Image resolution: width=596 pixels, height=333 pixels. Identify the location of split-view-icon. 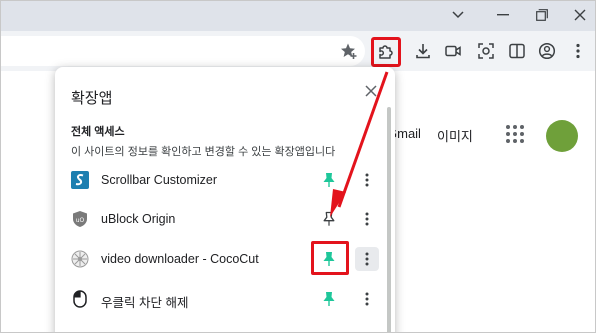
(517, 51).